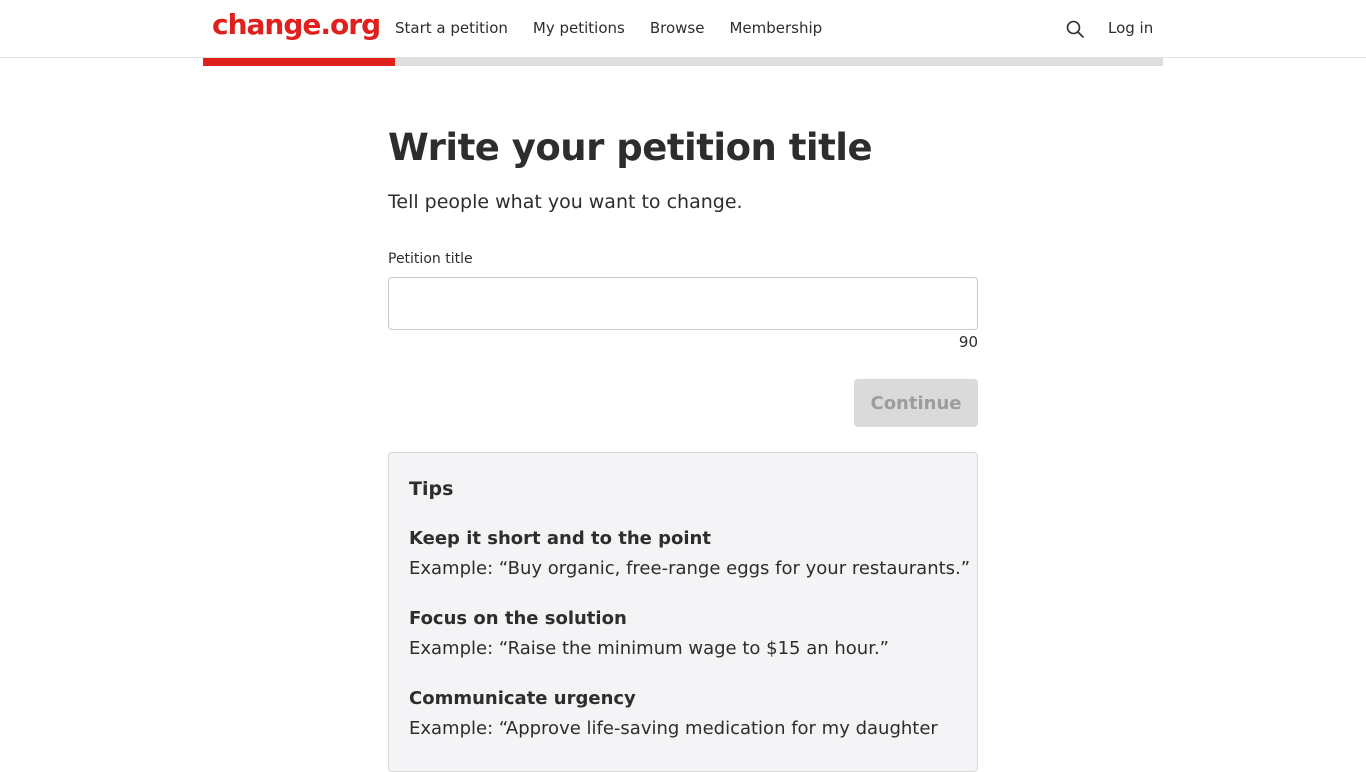 This screenshot has height=772, width=1366. I want to click on search-icon, so click(1075, 29).